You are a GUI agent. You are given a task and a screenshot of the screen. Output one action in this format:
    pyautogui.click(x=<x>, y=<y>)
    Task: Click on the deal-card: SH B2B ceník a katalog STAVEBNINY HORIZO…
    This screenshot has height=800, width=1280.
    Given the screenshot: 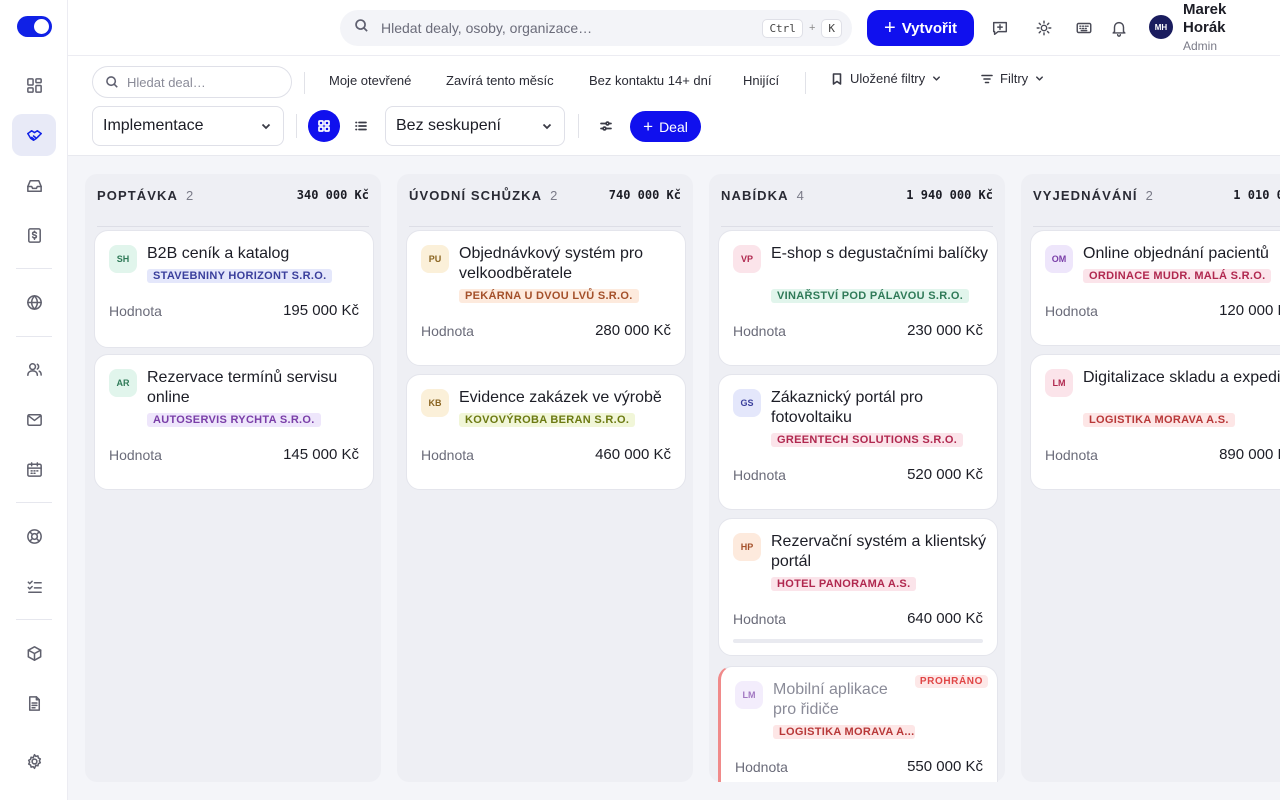 What is the action you would take?
    pyautogui.click(x=234, y=289)
    